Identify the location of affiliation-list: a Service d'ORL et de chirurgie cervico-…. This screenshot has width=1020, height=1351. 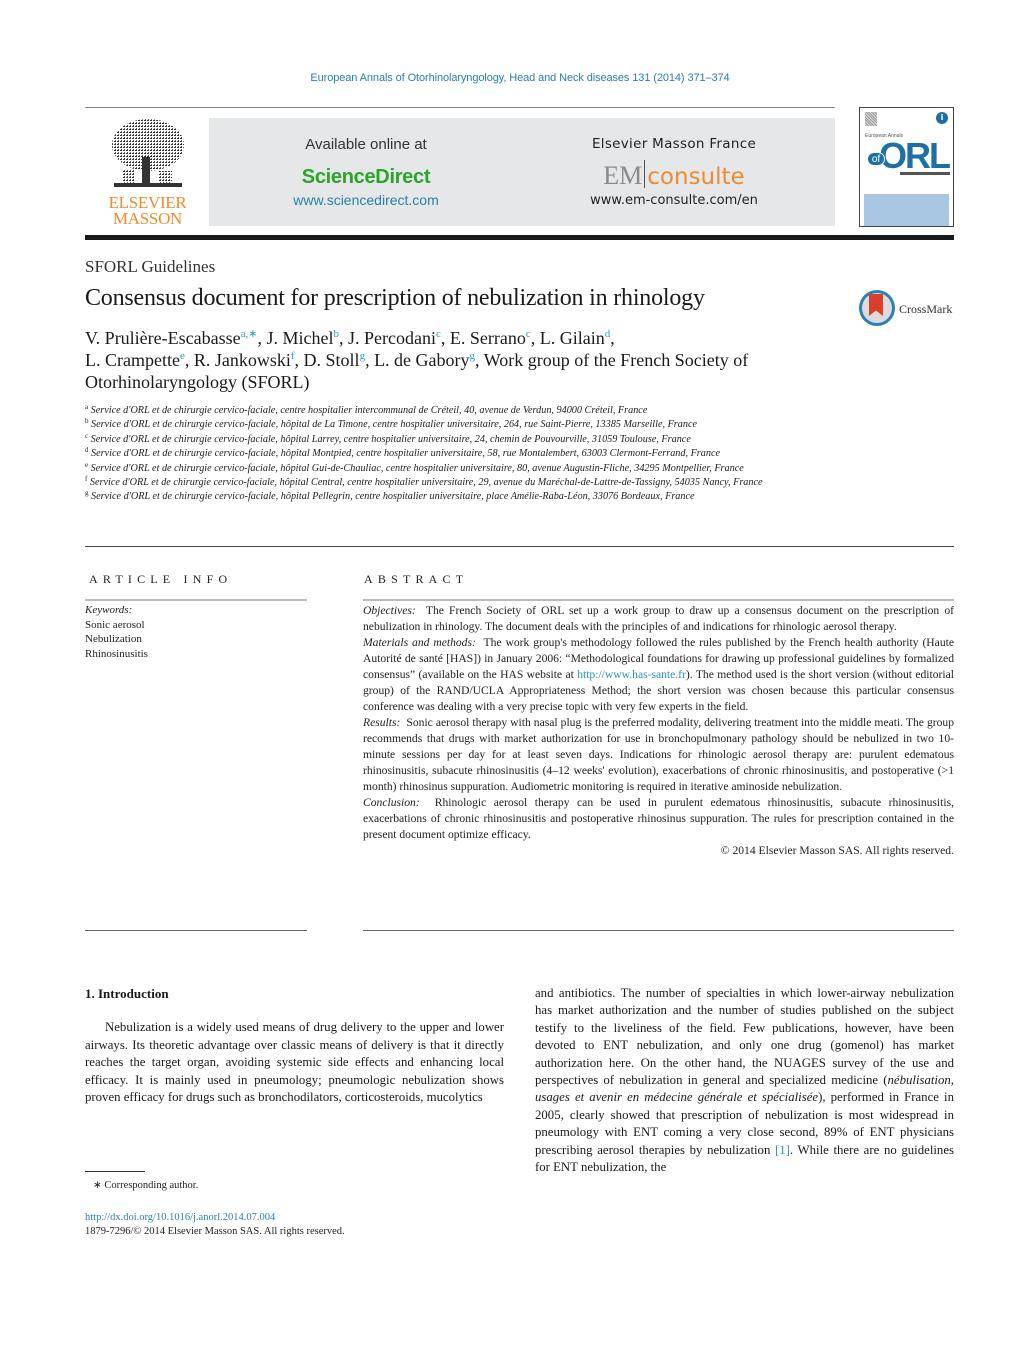
(455, 454).